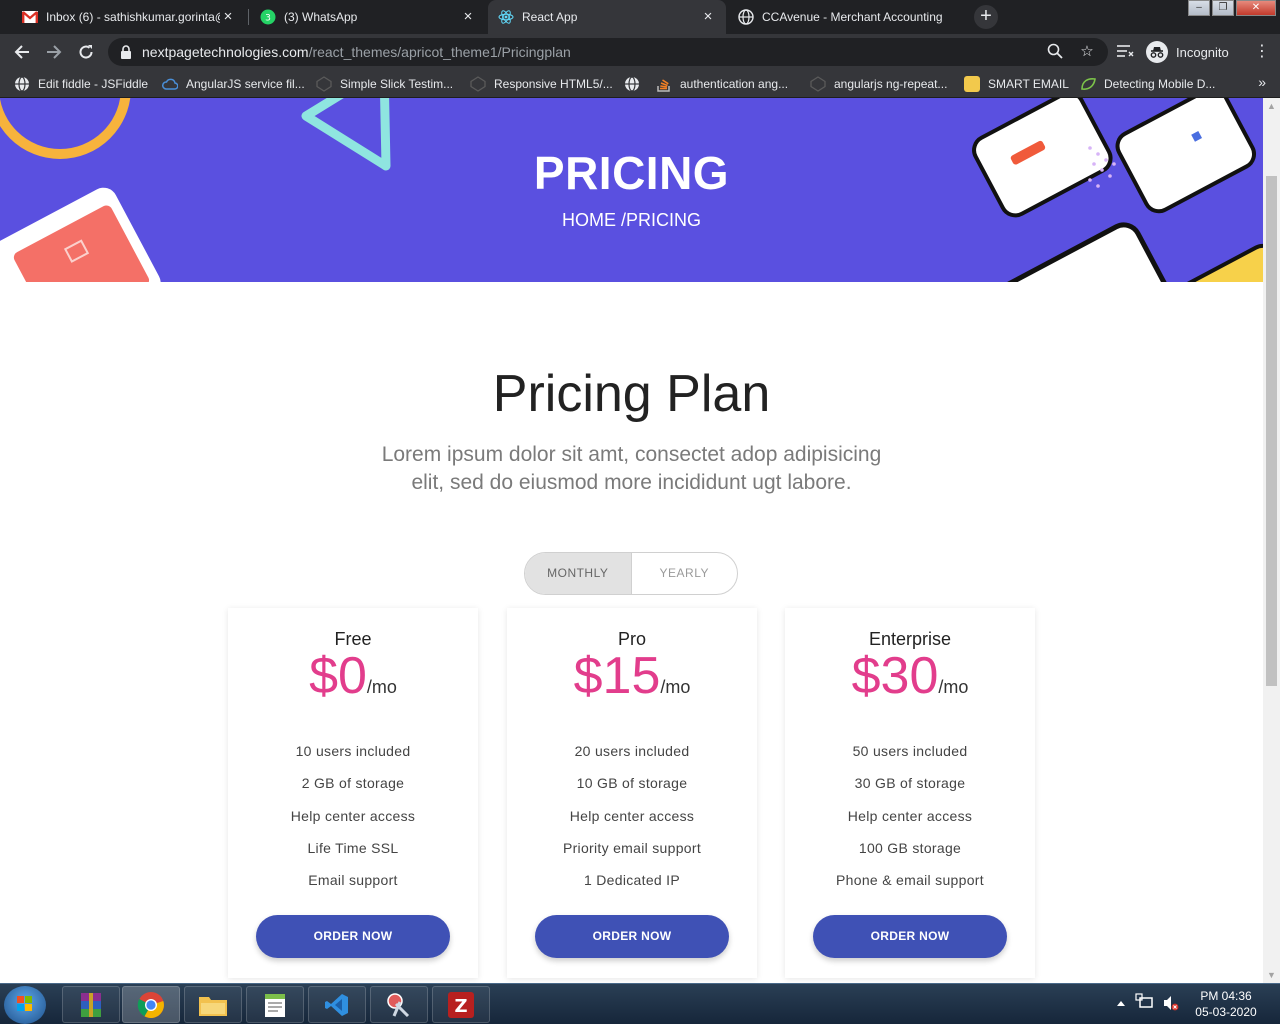 This screenshot has height=1024, width=1280. What do you see at coordinates (337, 1004) in the screenshot?
I see `vscode-icon` at bounding box center [337, 1004].